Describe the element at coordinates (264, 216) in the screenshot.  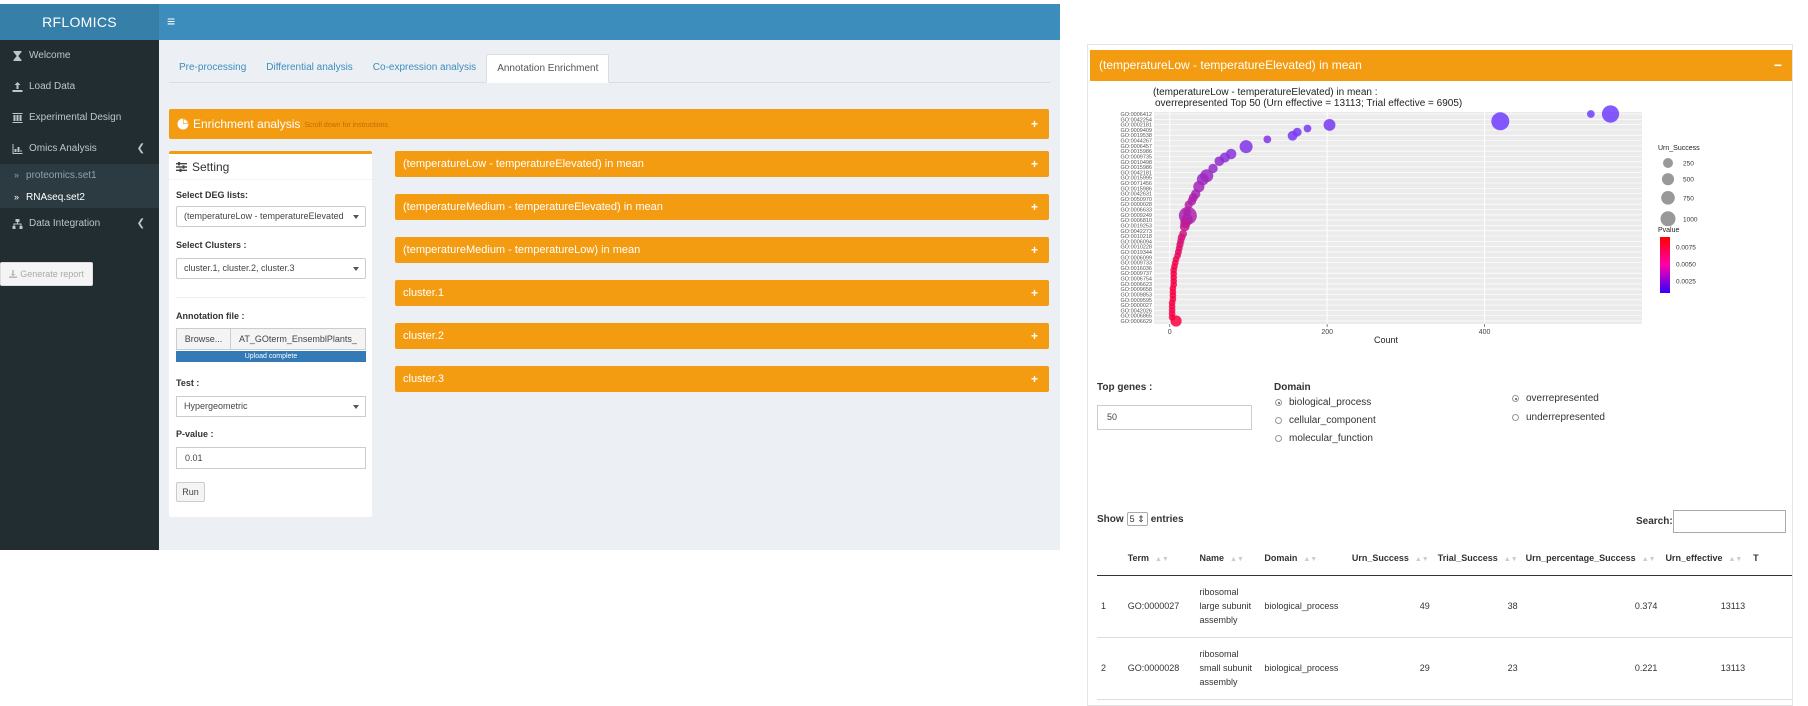
I see `deg-lists-value: (temperatureLow - temperatureElevated` at that location.